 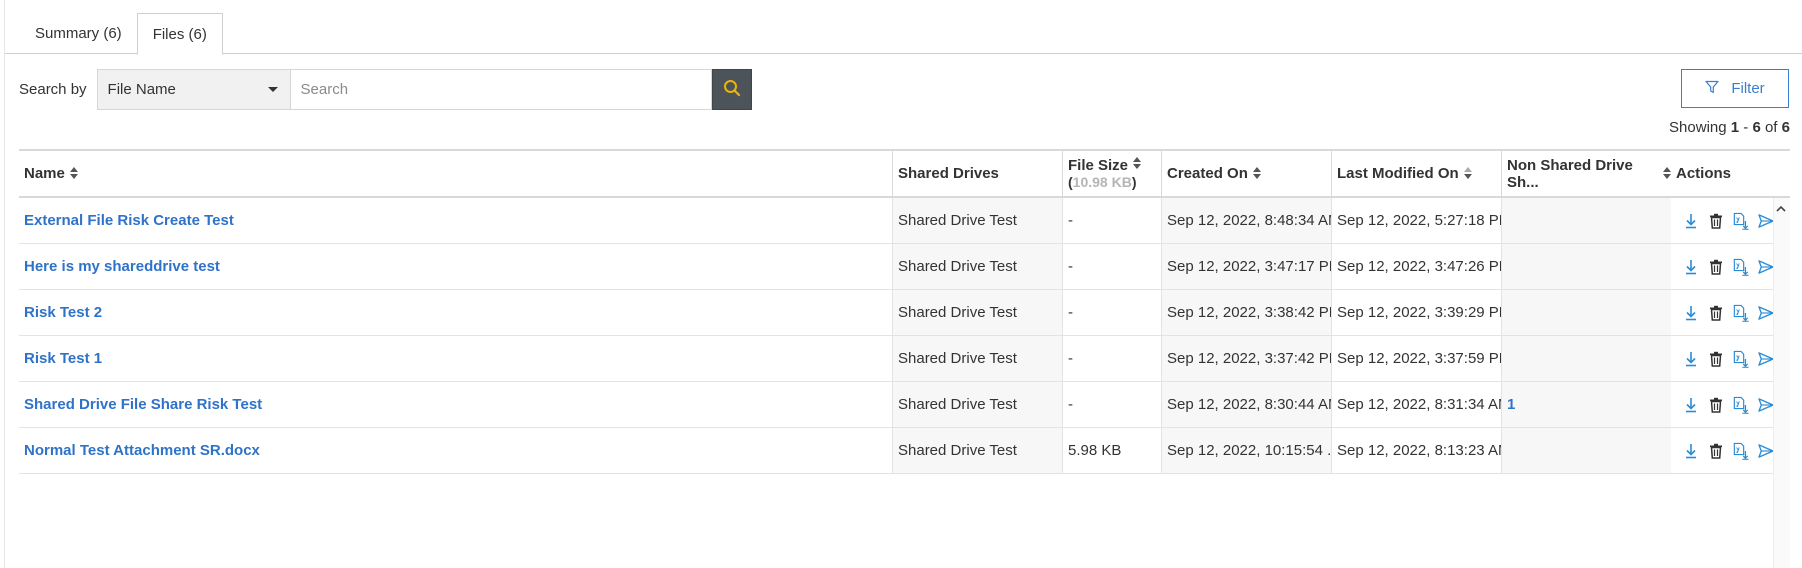 I want to click on tab-summary: Summary (6), so click(x=78, y=33).